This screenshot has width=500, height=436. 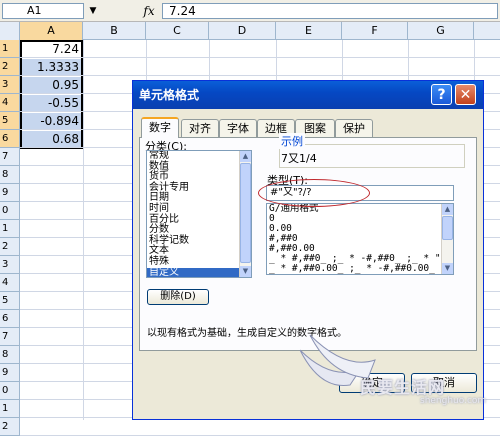 What do you see at coordinates (199, 209) in the screenshot?
I see `category-item: 时间` at bounding box center [199, 209].